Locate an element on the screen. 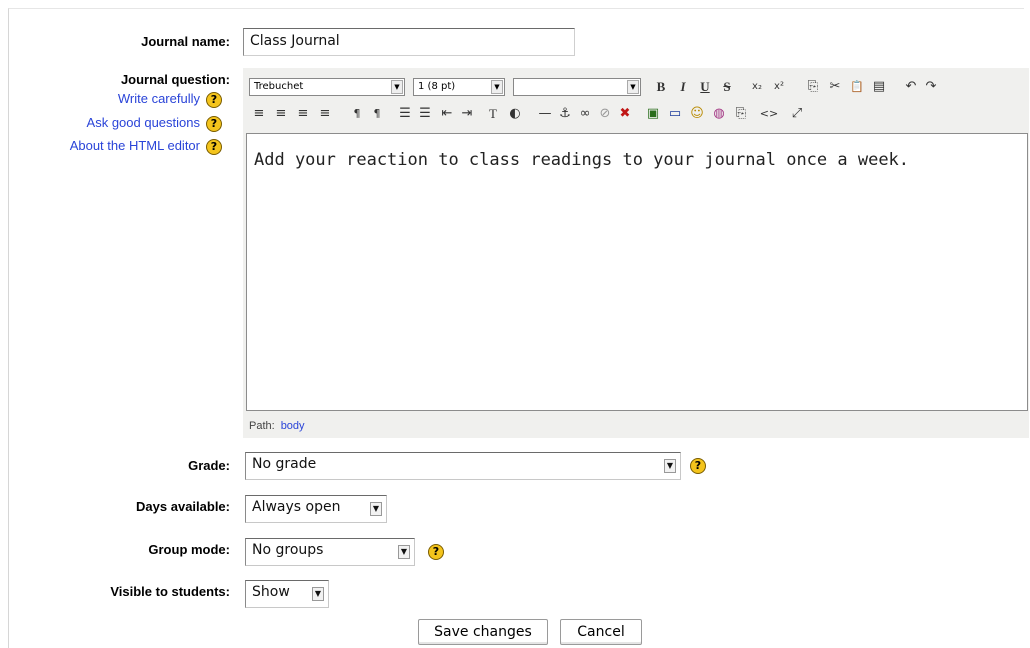 The width and height of the screenshot is (1030, 648). days-available-select: Always open ▼ is located at coordinates (316, 509).